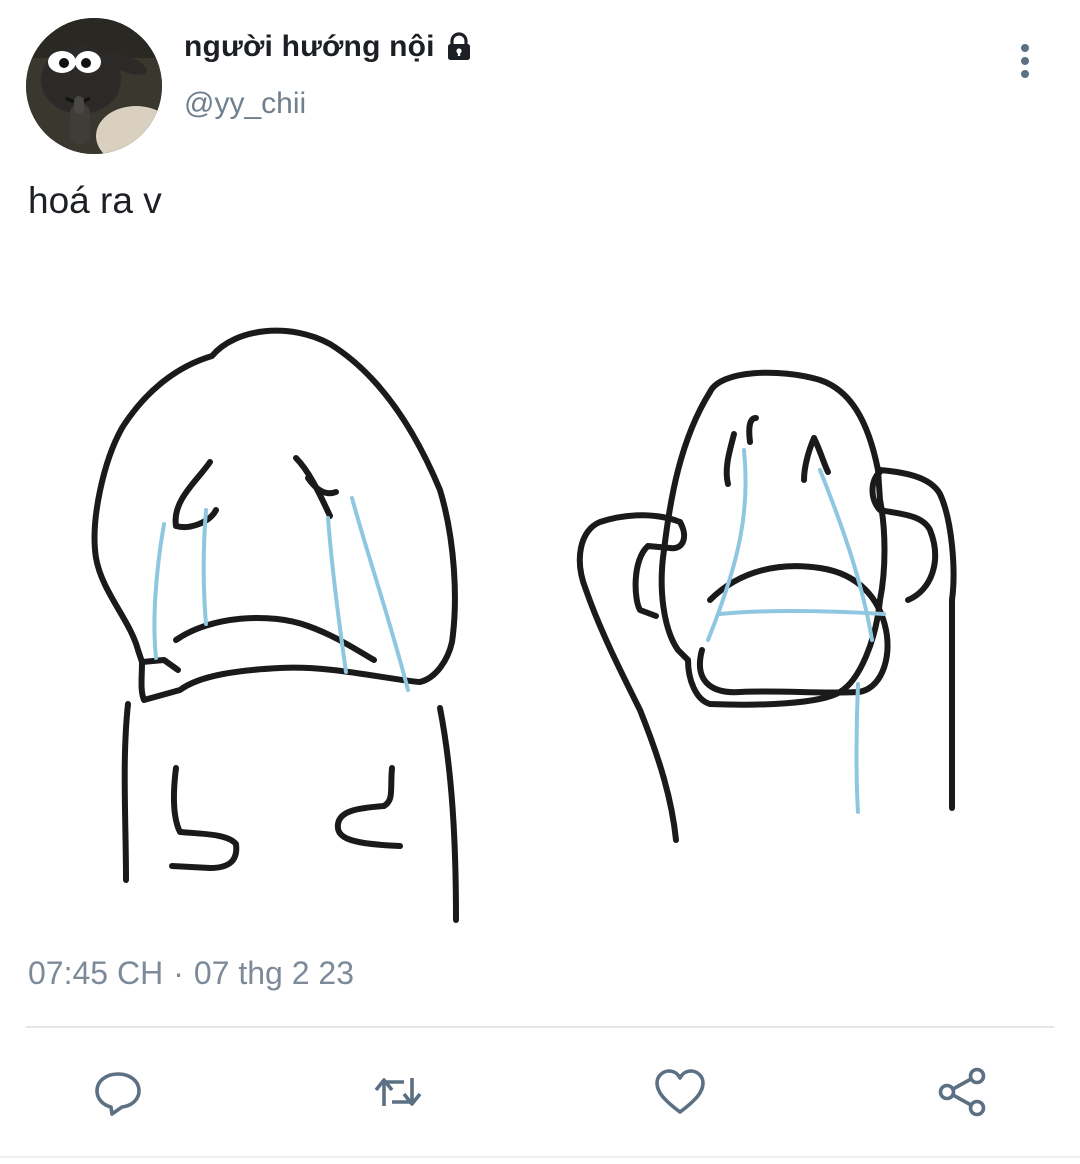 This screenshot has height=1164, width=1080. Describe the element at coordinates (309, 47) in the screenshot. I see `author-display-name: người hướng nội` at that location.